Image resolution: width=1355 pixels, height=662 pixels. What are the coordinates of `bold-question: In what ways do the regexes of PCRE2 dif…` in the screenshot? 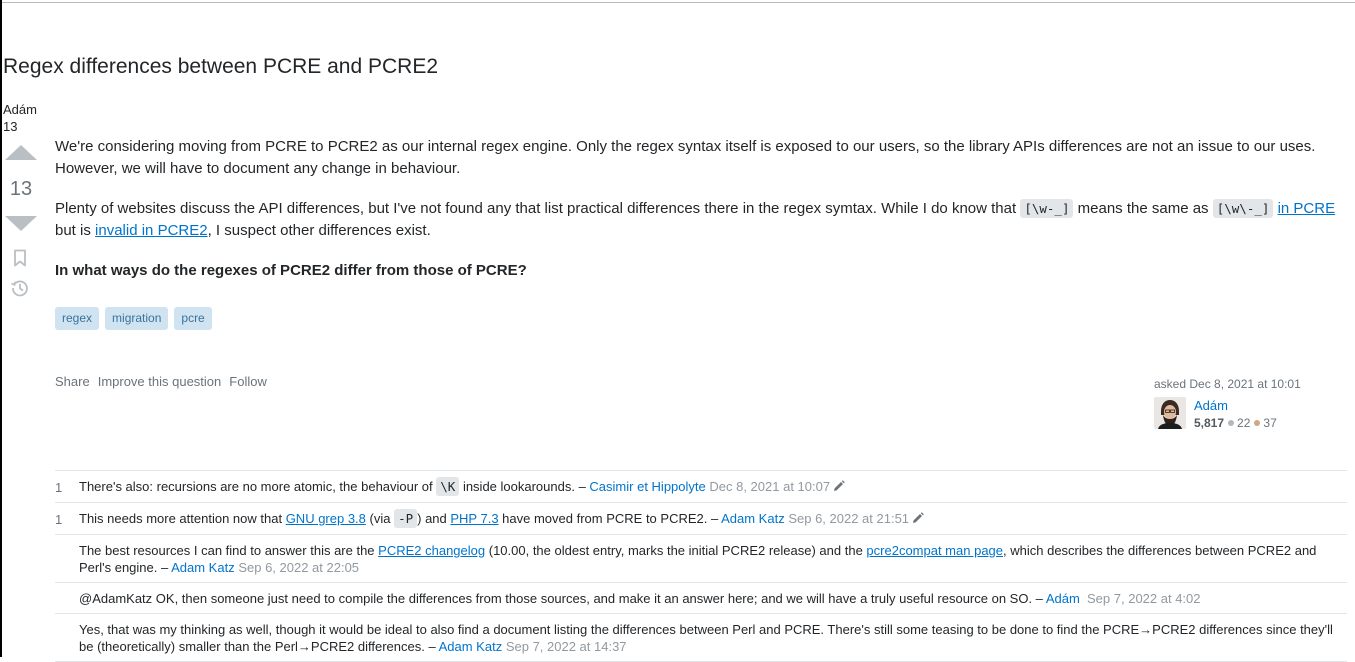 It's located at (291, 270).